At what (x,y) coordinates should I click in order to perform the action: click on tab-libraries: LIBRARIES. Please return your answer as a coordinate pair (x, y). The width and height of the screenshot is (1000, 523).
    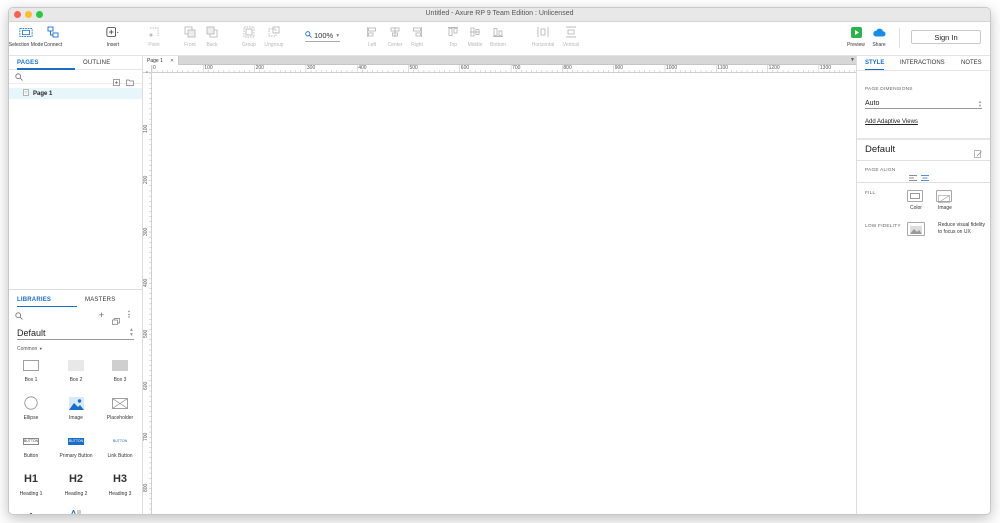
    Looking at the image, I should click on (43, 300).